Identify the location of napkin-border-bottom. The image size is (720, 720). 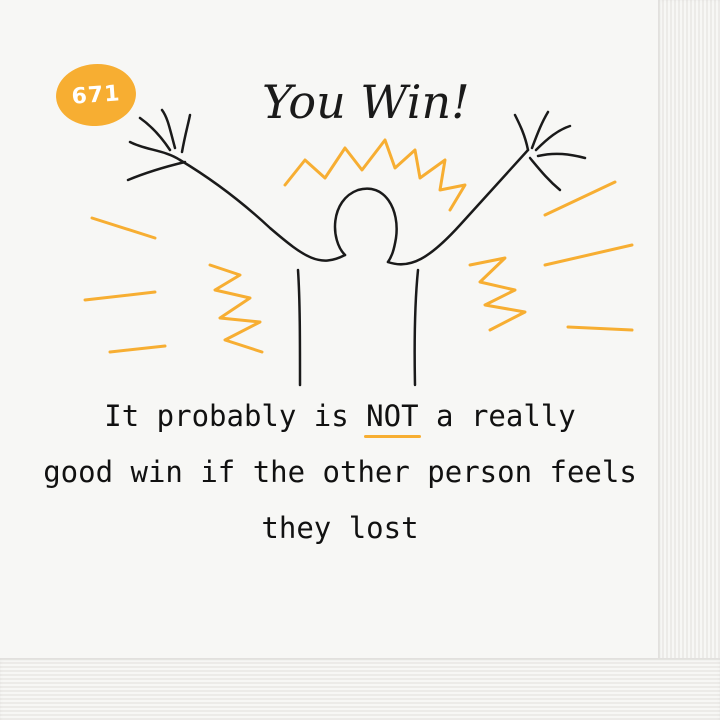
(360, 689).